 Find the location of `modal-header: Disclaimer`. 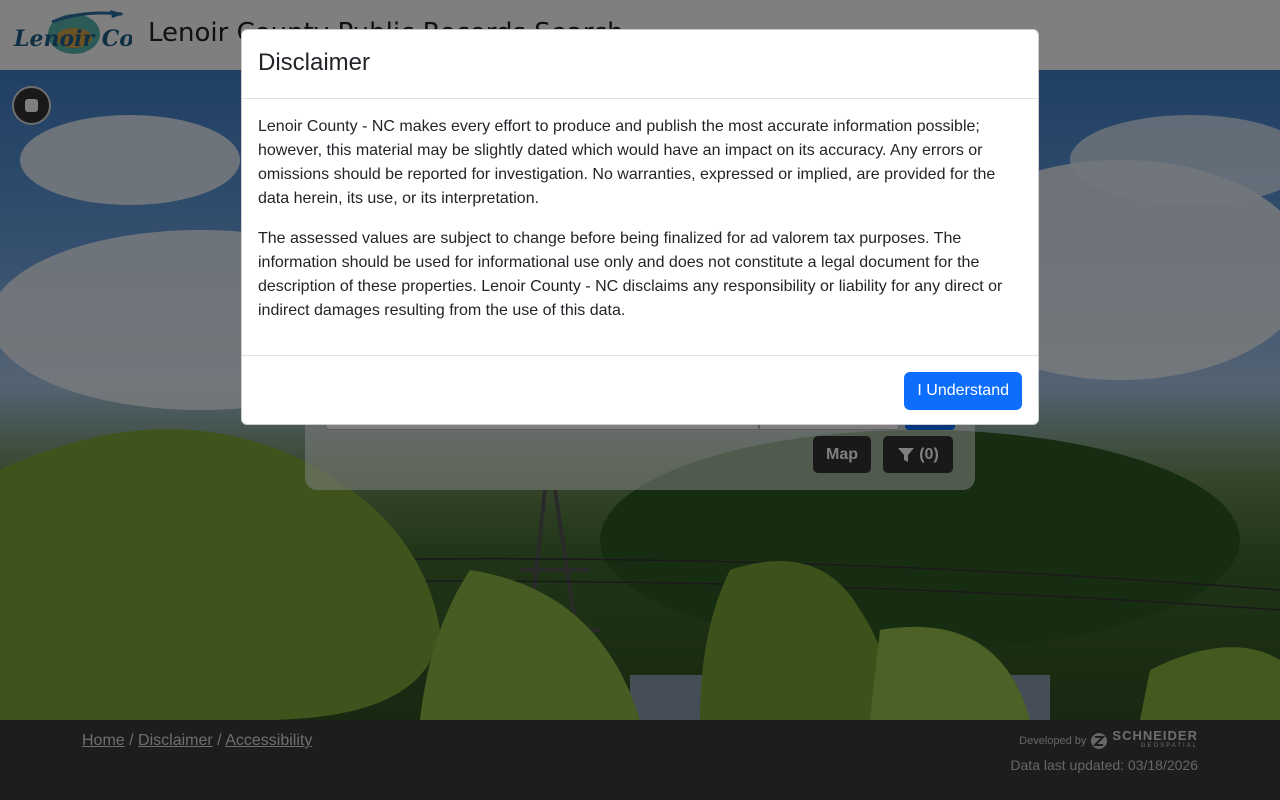

modal-header: Disclaimer is located at coordinates (640, 64).